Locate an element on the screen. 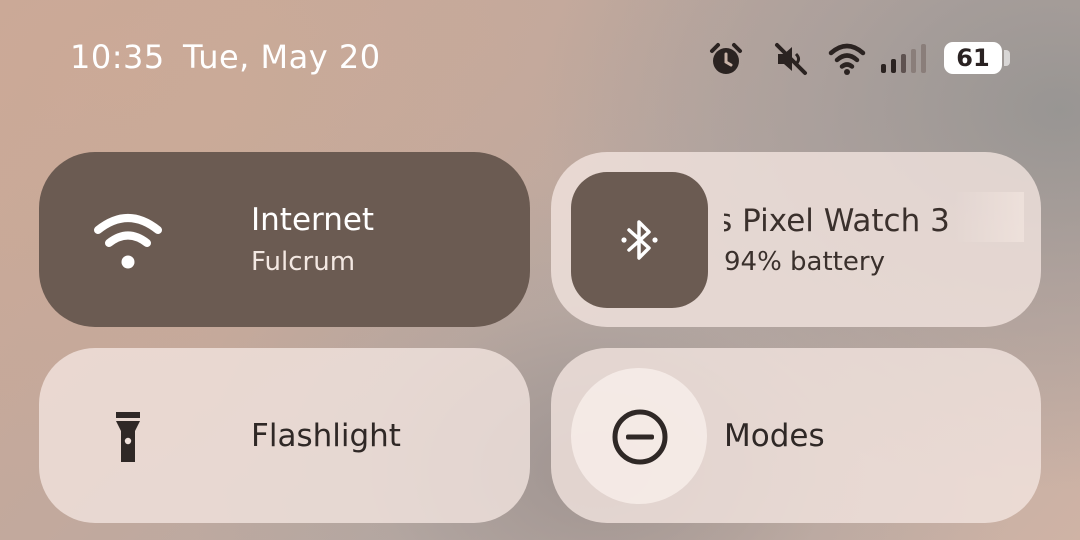 The width and height of the screenshot is (1080, 540). bluetooth-tile-subtitle: 94% battery is located at coordinates (804, 262).